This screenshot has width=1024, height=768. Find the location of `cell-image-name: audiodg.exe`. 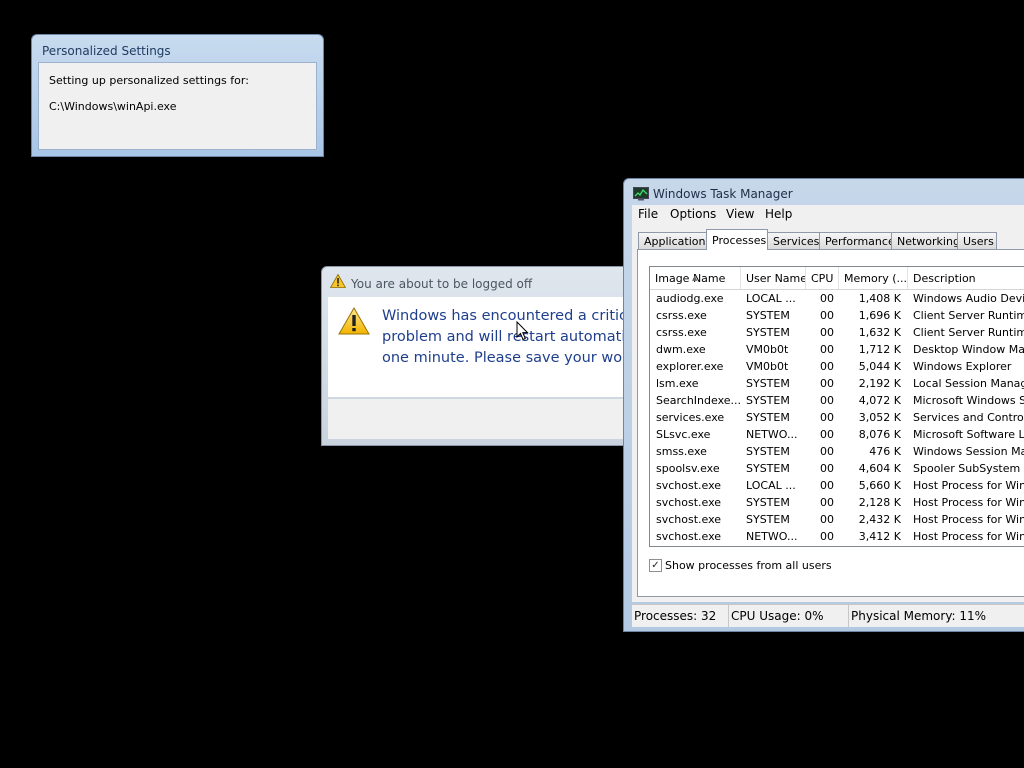

cell-image-name: audiodg.exe is located at coordinates (690, 298).